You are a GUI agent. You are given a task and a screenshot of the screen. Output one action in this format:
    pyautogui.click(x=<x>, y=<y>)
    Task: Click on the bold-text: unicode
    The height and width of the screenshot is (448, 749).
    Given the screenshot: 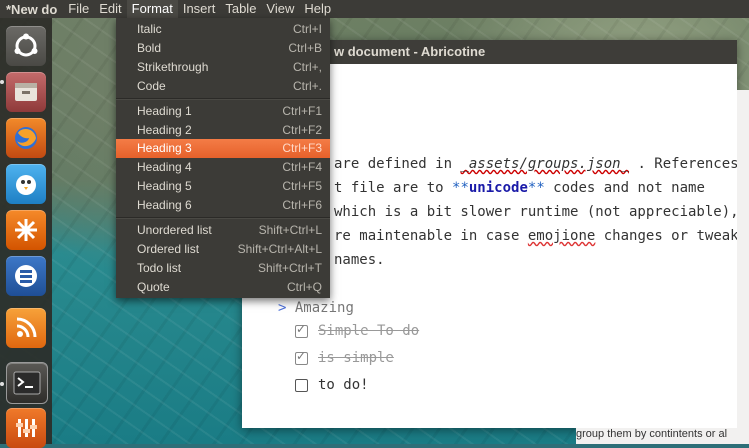 What is the action you would take?
    pyautogui.click(x=498, y=188)
    